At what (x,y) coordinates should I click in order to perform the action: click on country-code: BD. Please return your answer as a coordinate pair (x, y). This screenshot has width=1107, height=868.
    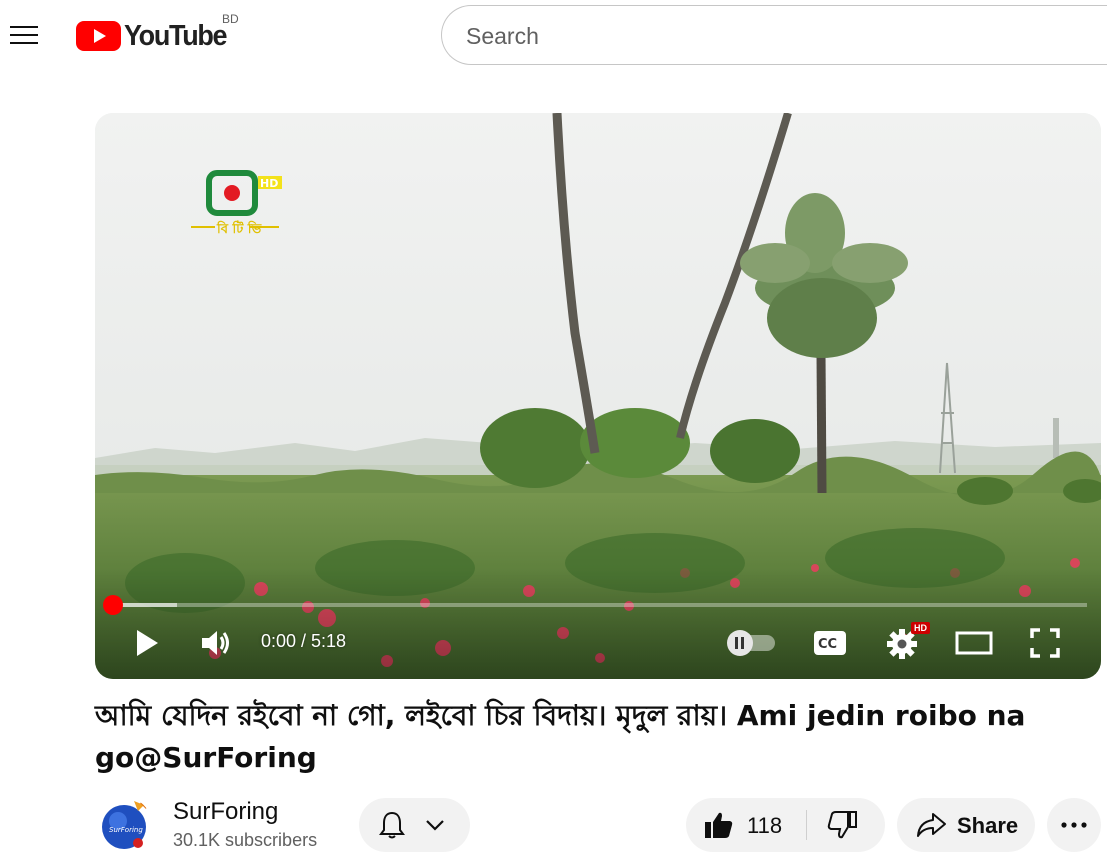
    Looking at the image, I should click on (230, 19).